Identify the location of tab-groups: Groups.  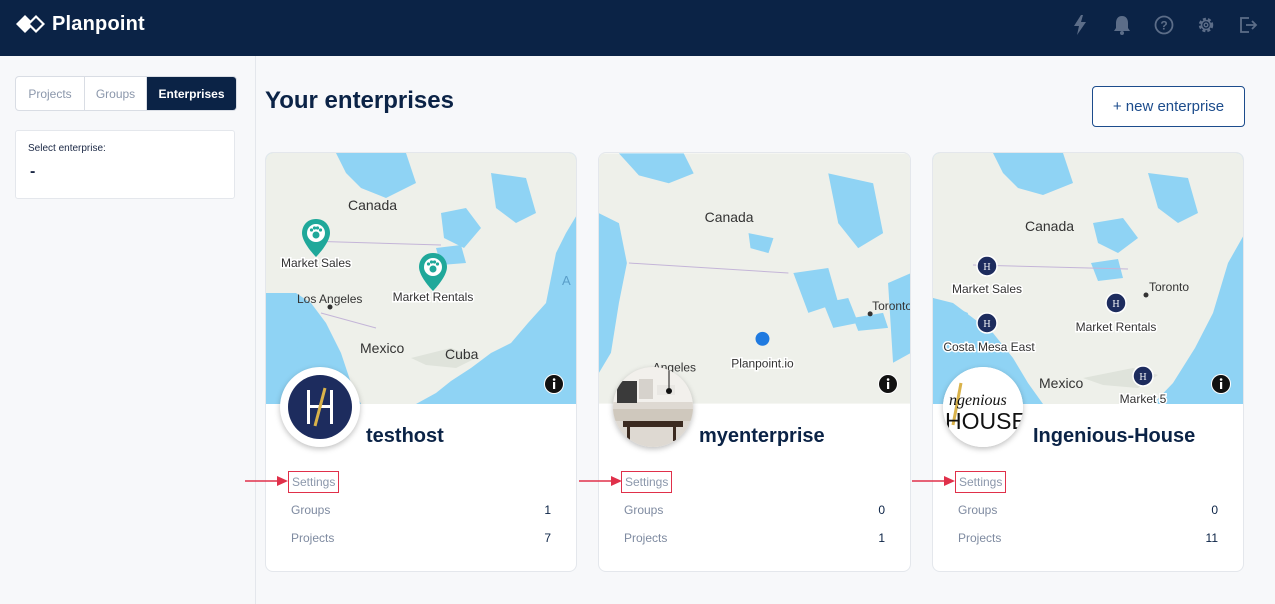
(116, 93).